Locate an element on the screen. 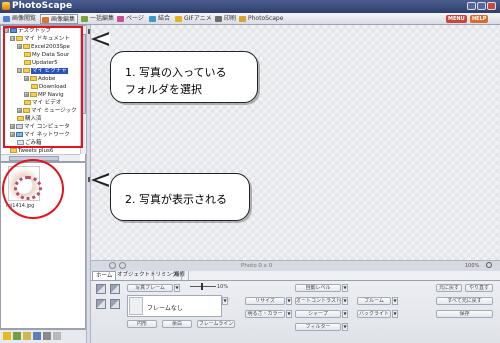 Image resolution: width=500 pixels, height=343 pixels. shape-icon is located at coordinates (115, 289).